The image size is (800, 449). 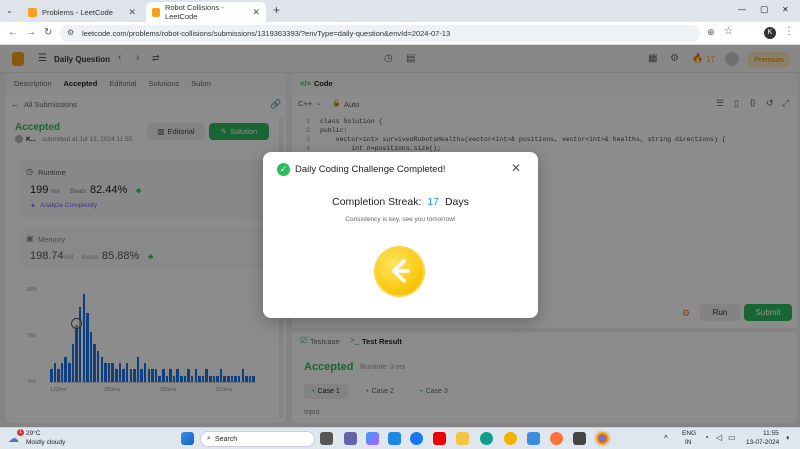 I want to click on back-icon: ←, so click(x=13, y=32).